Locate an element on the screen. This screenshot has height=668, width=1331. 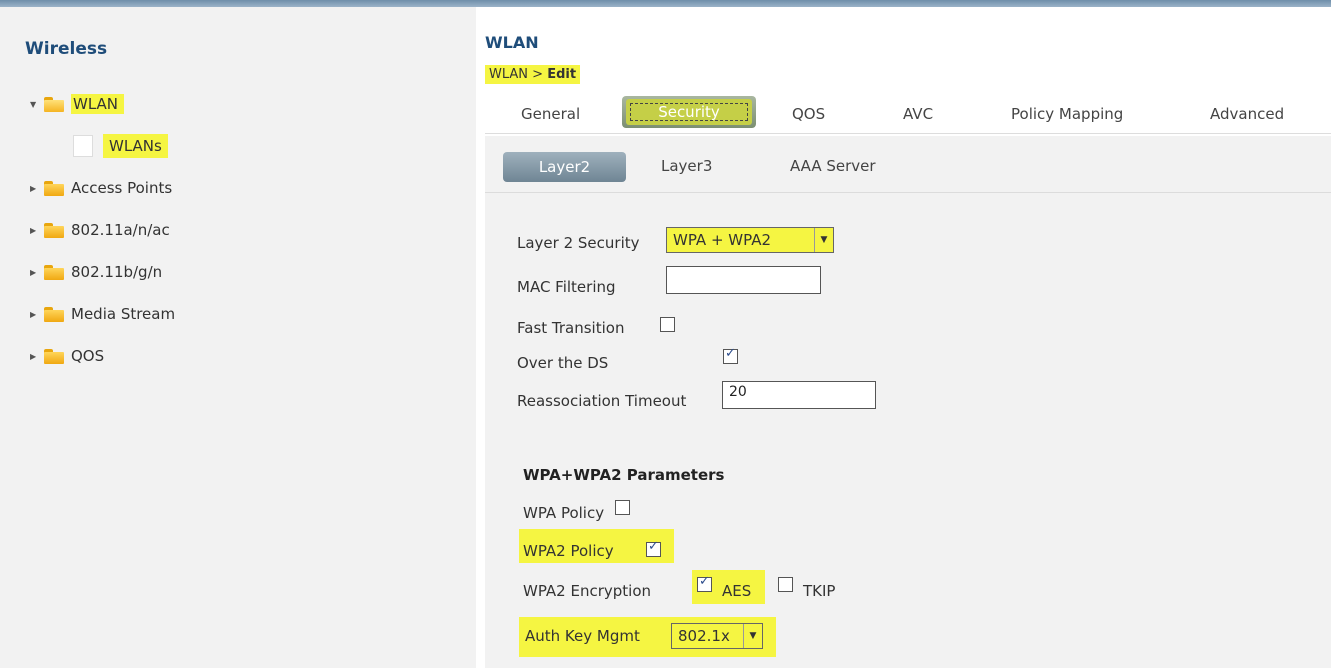
sidebar-item-label: 802.11b/g/n is located at coordinates (117, 272).